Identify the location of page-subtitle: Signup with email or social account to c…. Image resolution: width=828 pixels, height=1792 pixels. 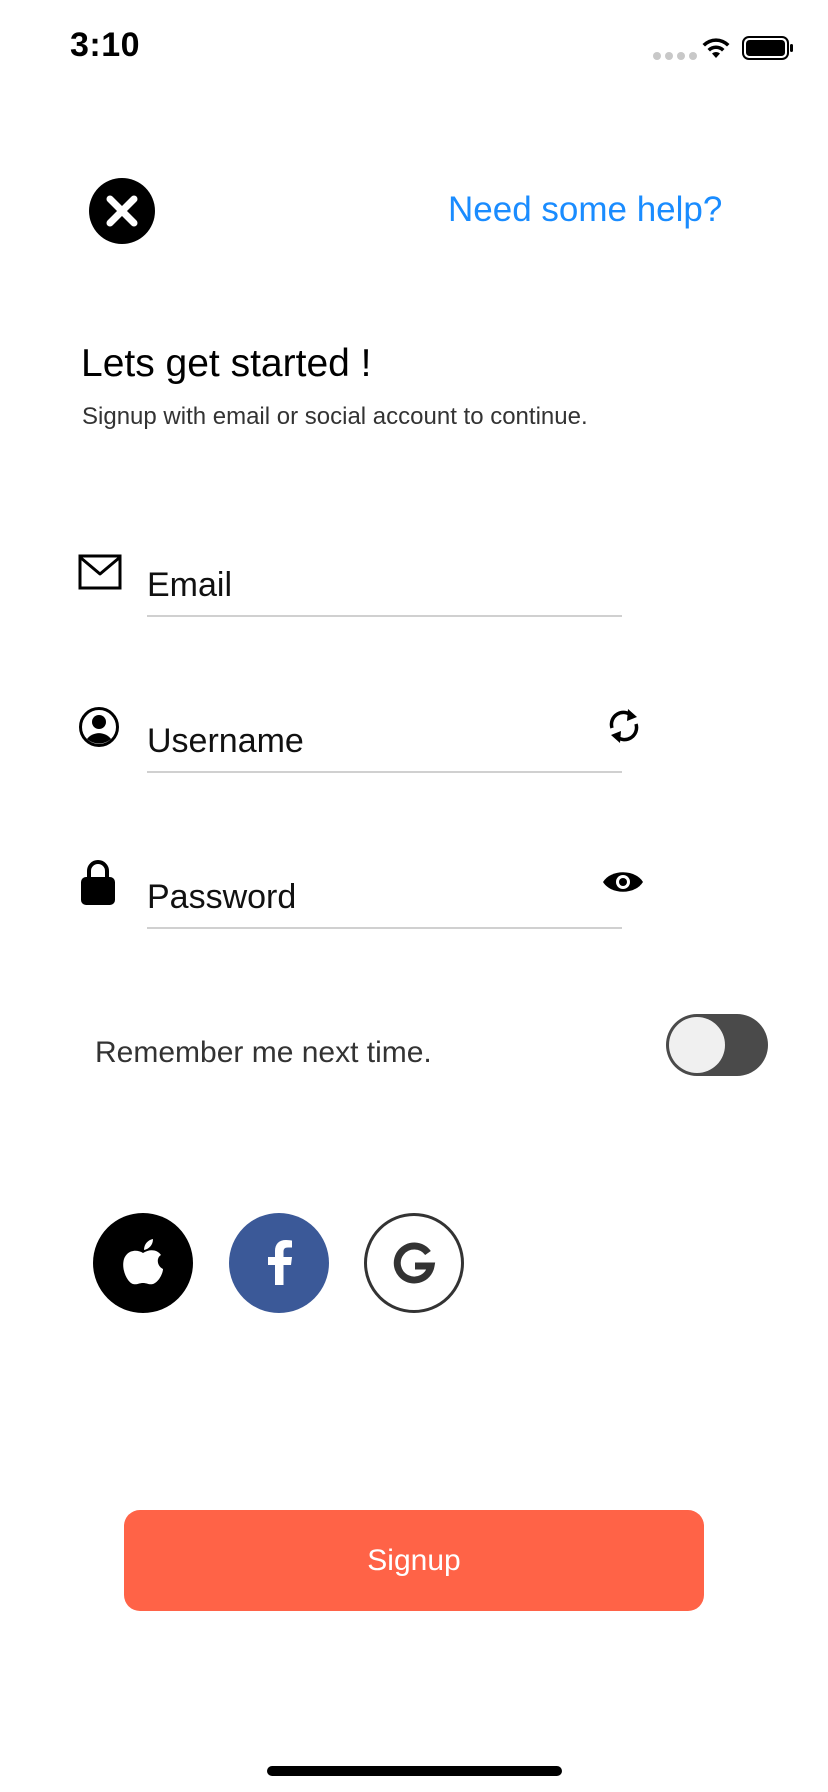
(335, 416).